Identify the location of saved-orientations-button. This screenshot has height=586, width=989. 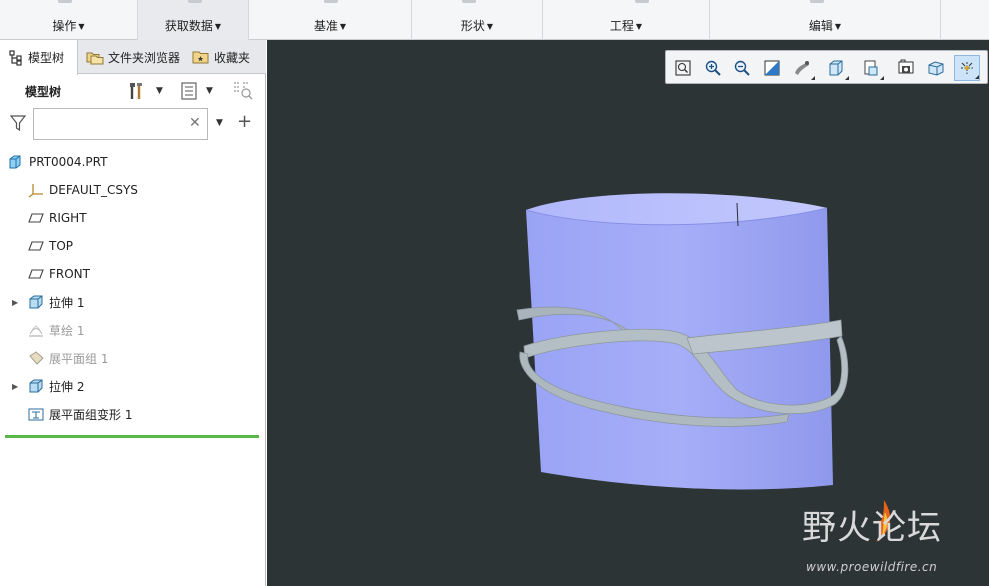
(836, 68).